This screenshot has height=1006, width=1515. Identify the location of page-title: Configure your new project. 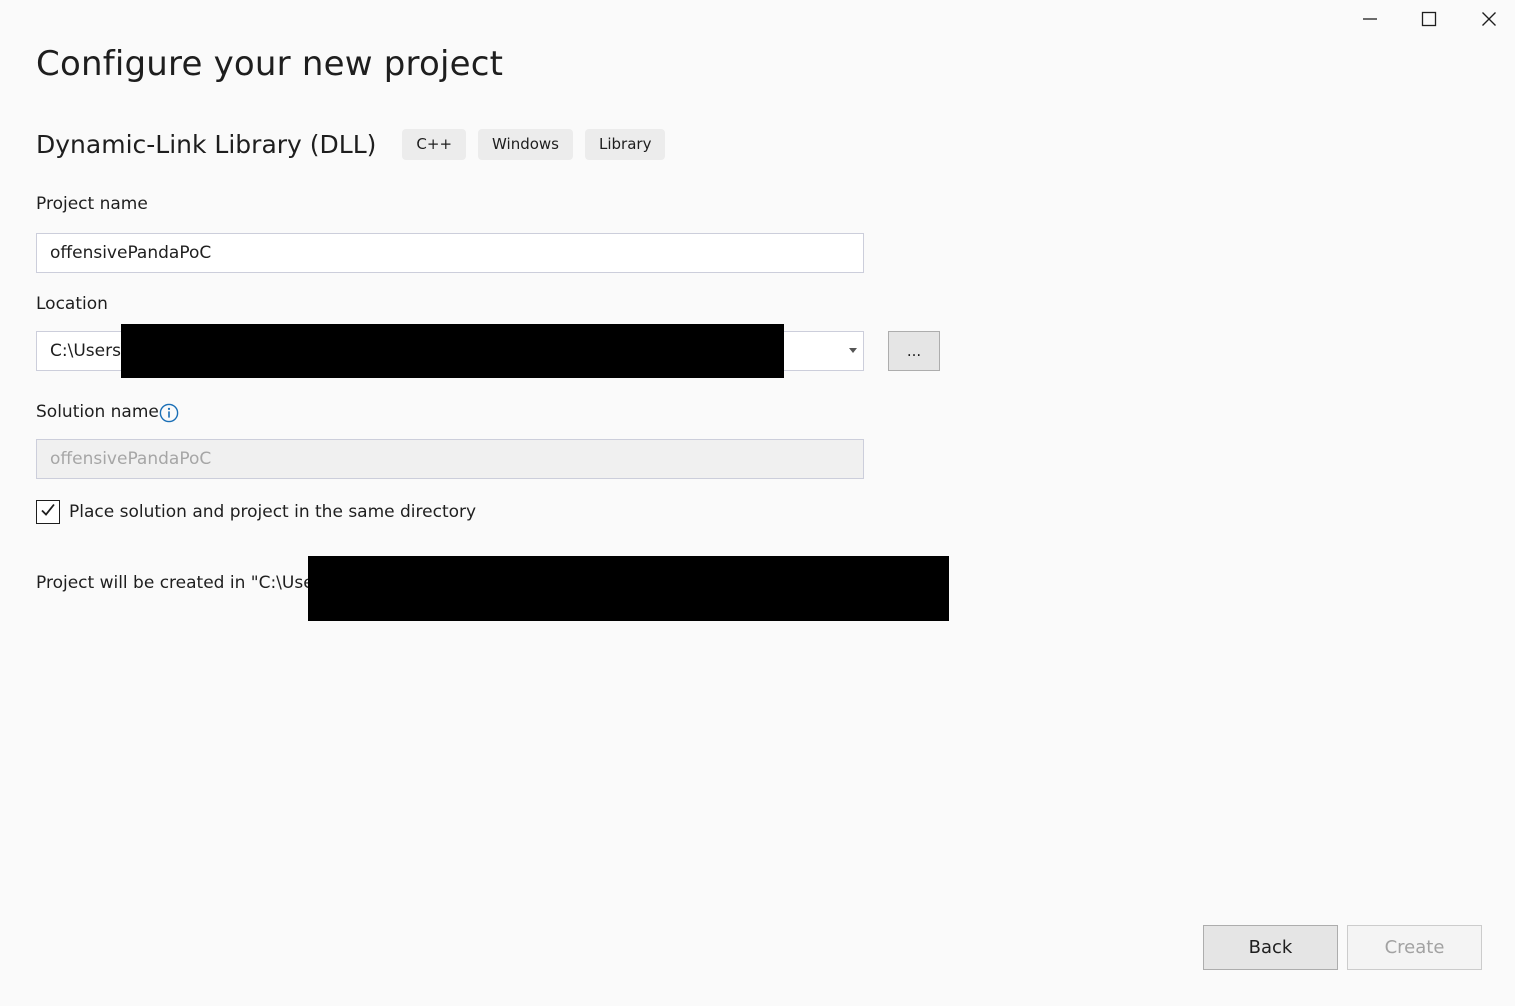
(270, 64).